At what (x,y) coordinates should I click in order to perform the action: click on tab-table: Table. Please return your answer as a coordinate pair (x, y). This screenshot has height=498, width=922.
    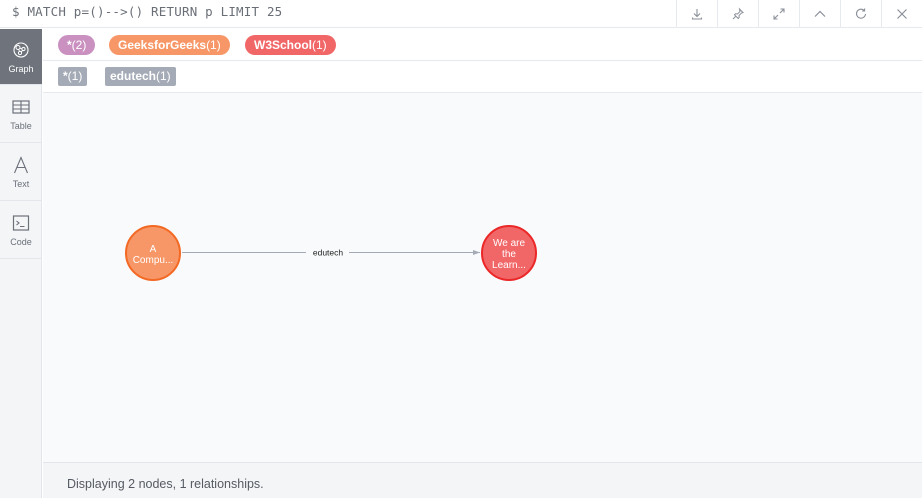
    Looking at the image, I should click on (21, 114).